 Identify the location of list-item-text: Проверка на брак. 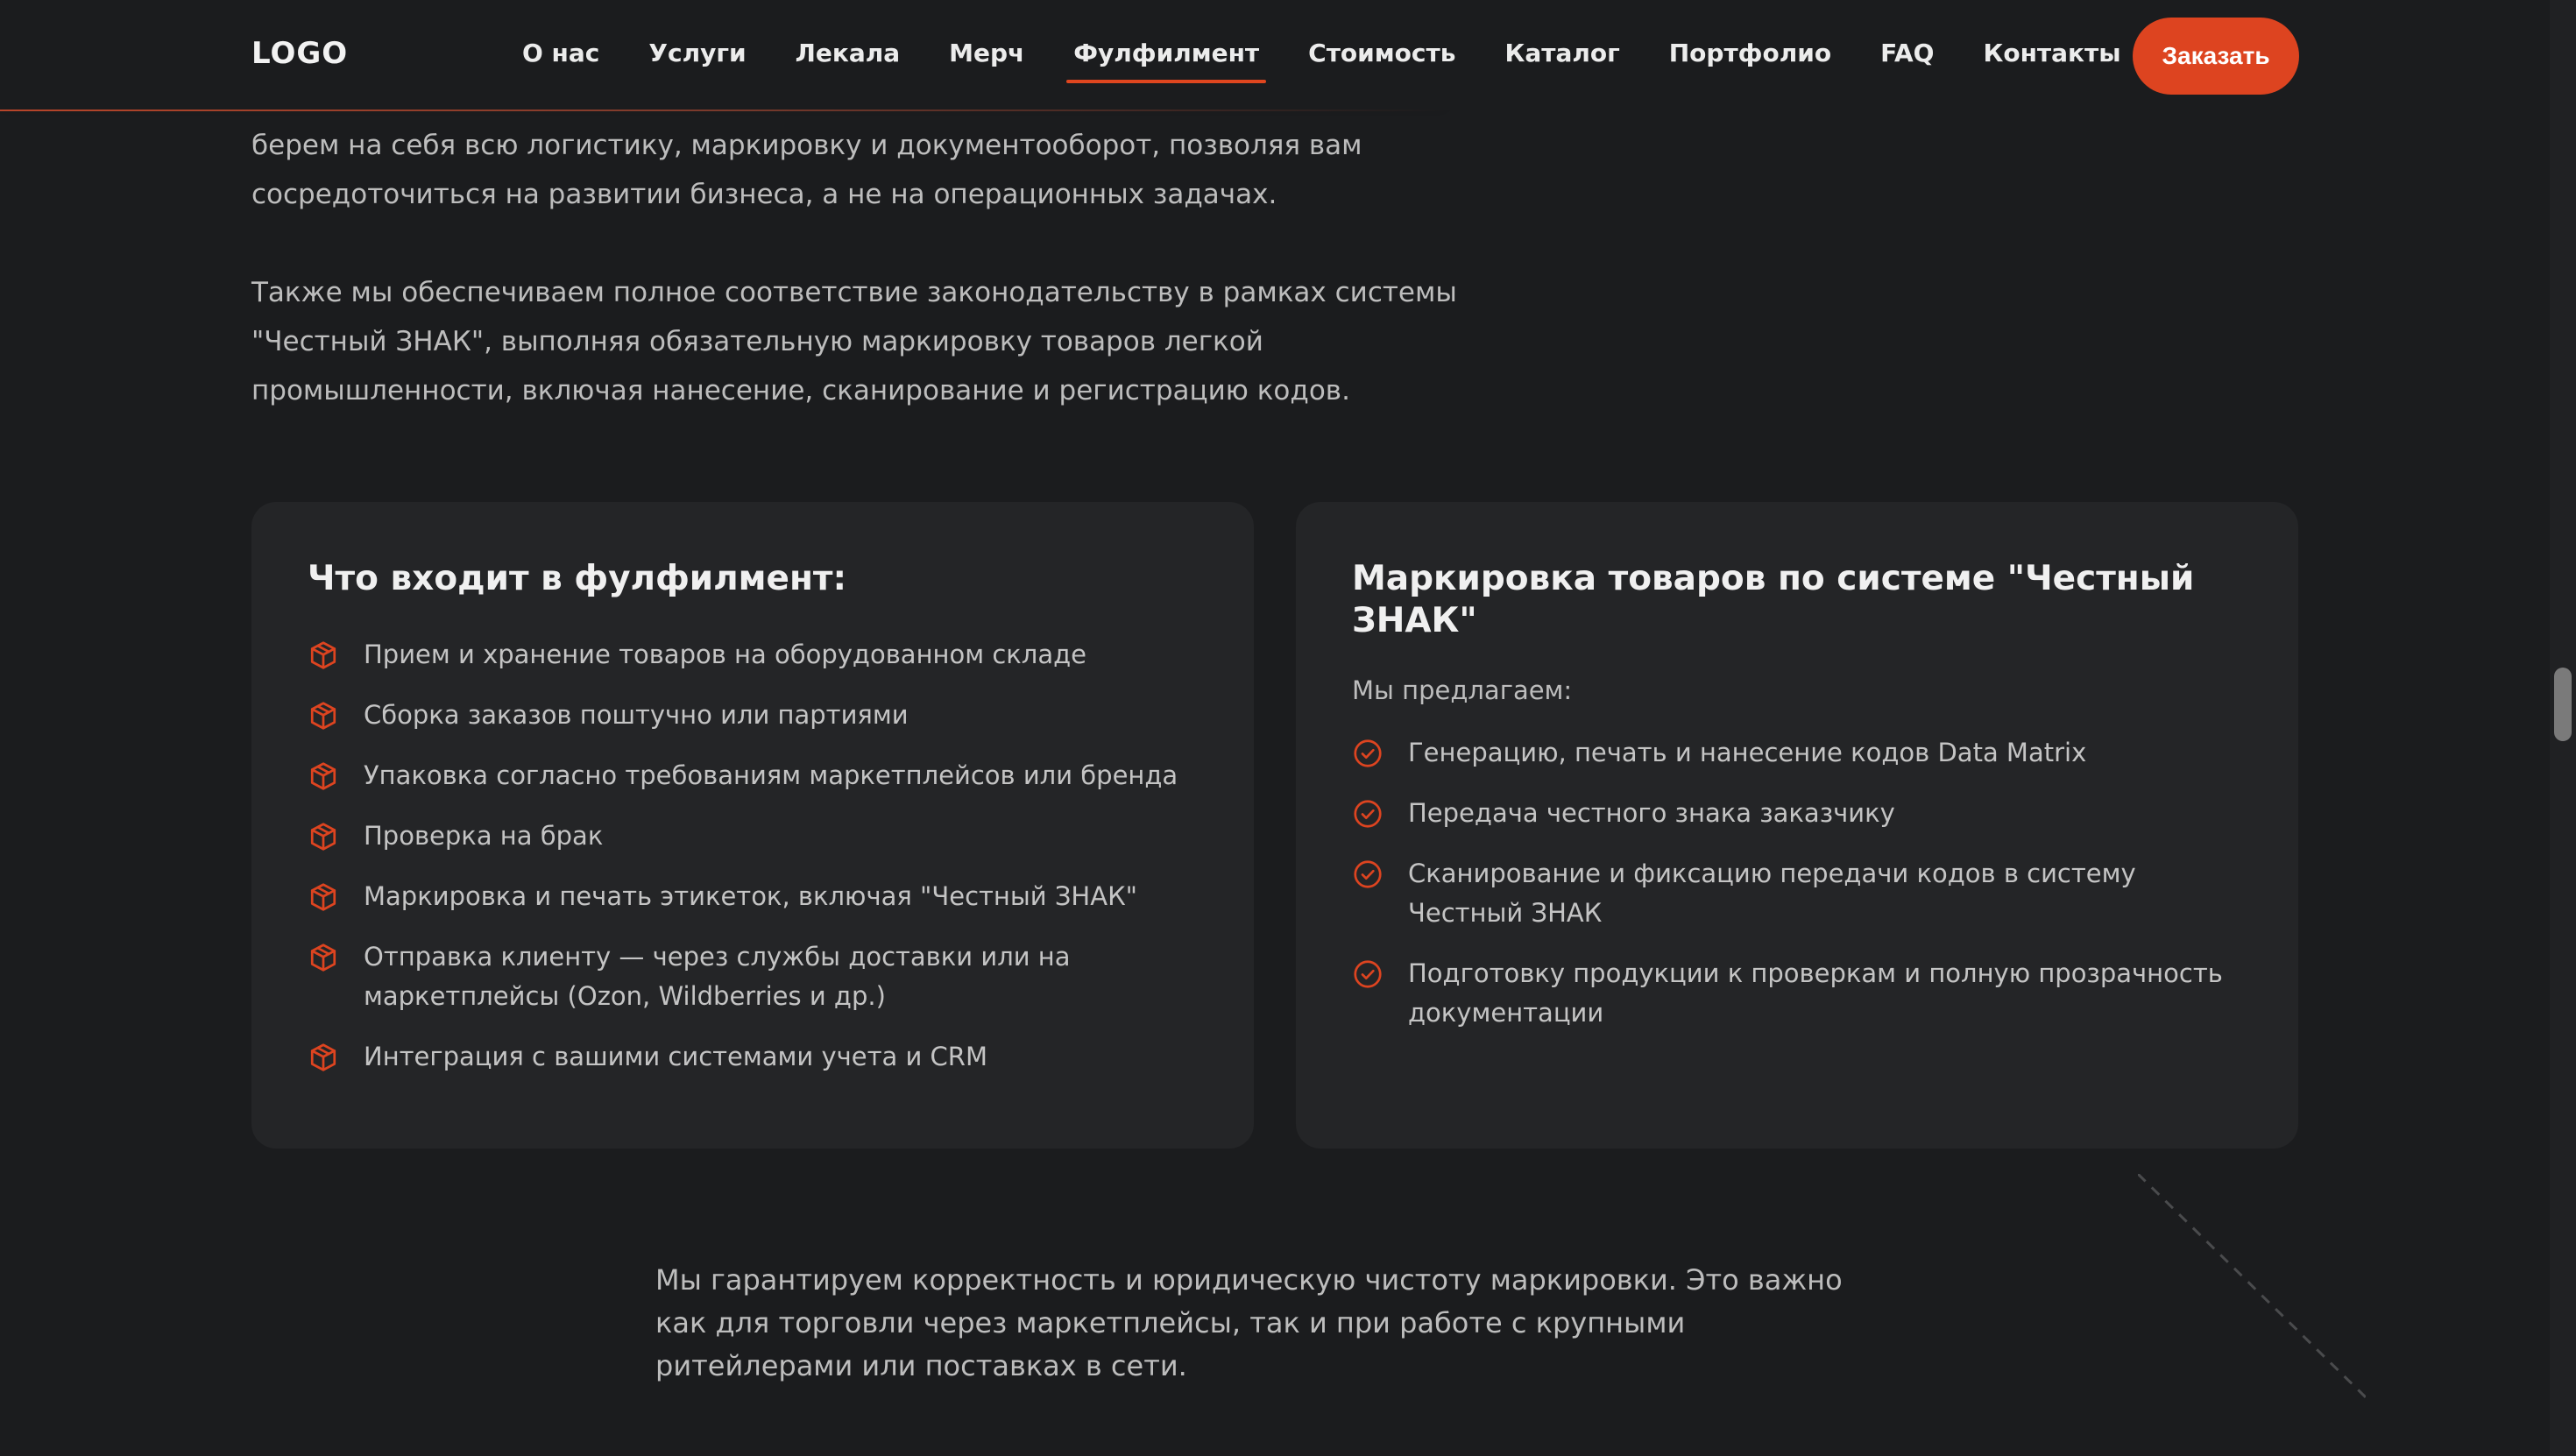
(484, 836).